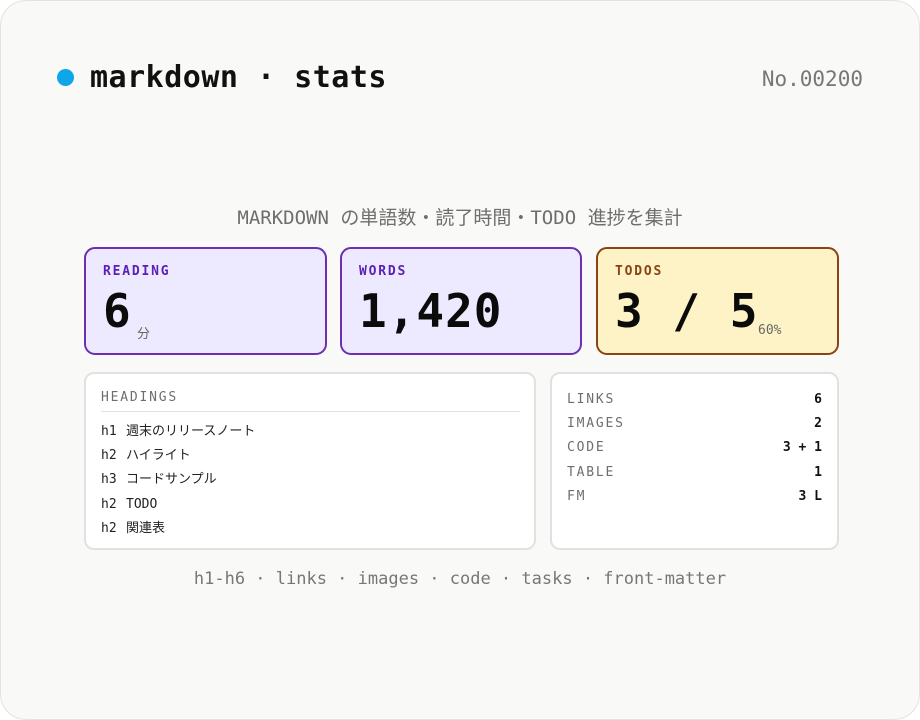 This screenshot has height=720, width=920. Describe the element at coordinates (178, 529) in the screenshot. I see `heading-item: h2 関連表` at that location.